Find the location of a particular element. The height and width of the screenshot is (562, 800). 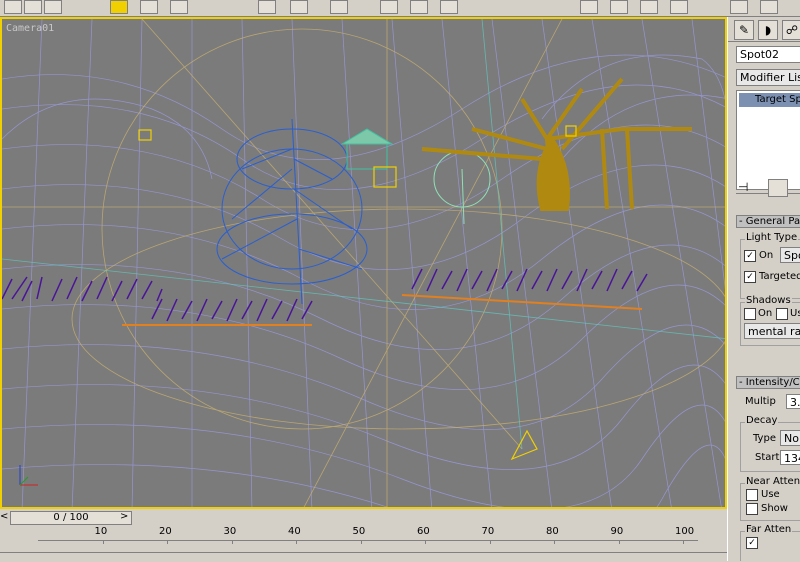

material-editor-icon is located at coordinates (619, 7).